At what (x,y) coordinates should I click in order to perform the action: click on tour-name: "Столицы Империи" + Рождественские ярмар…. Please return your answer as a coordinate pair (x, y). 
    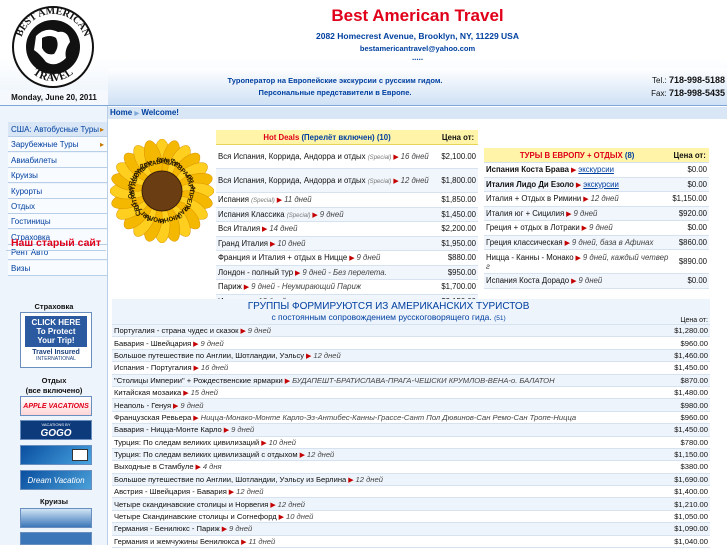
    Looking at the image, I should click on (198, 380).